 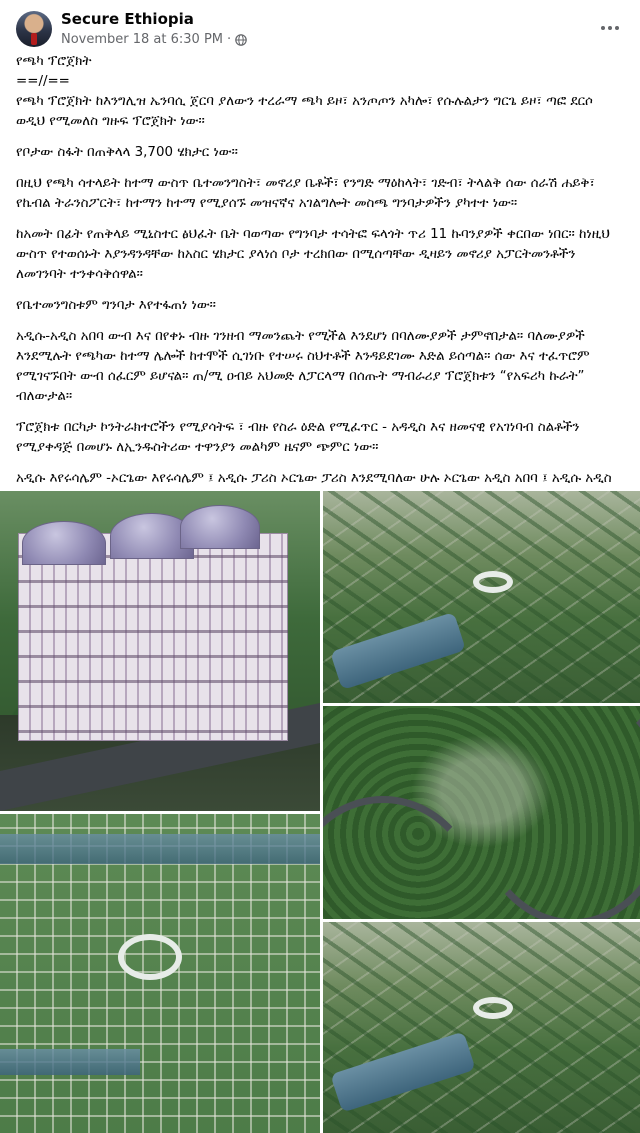 What do you see at coordinates (160, 973) in the screenshot?
I see `photo-site-plan` at bounding box center [160, 973].